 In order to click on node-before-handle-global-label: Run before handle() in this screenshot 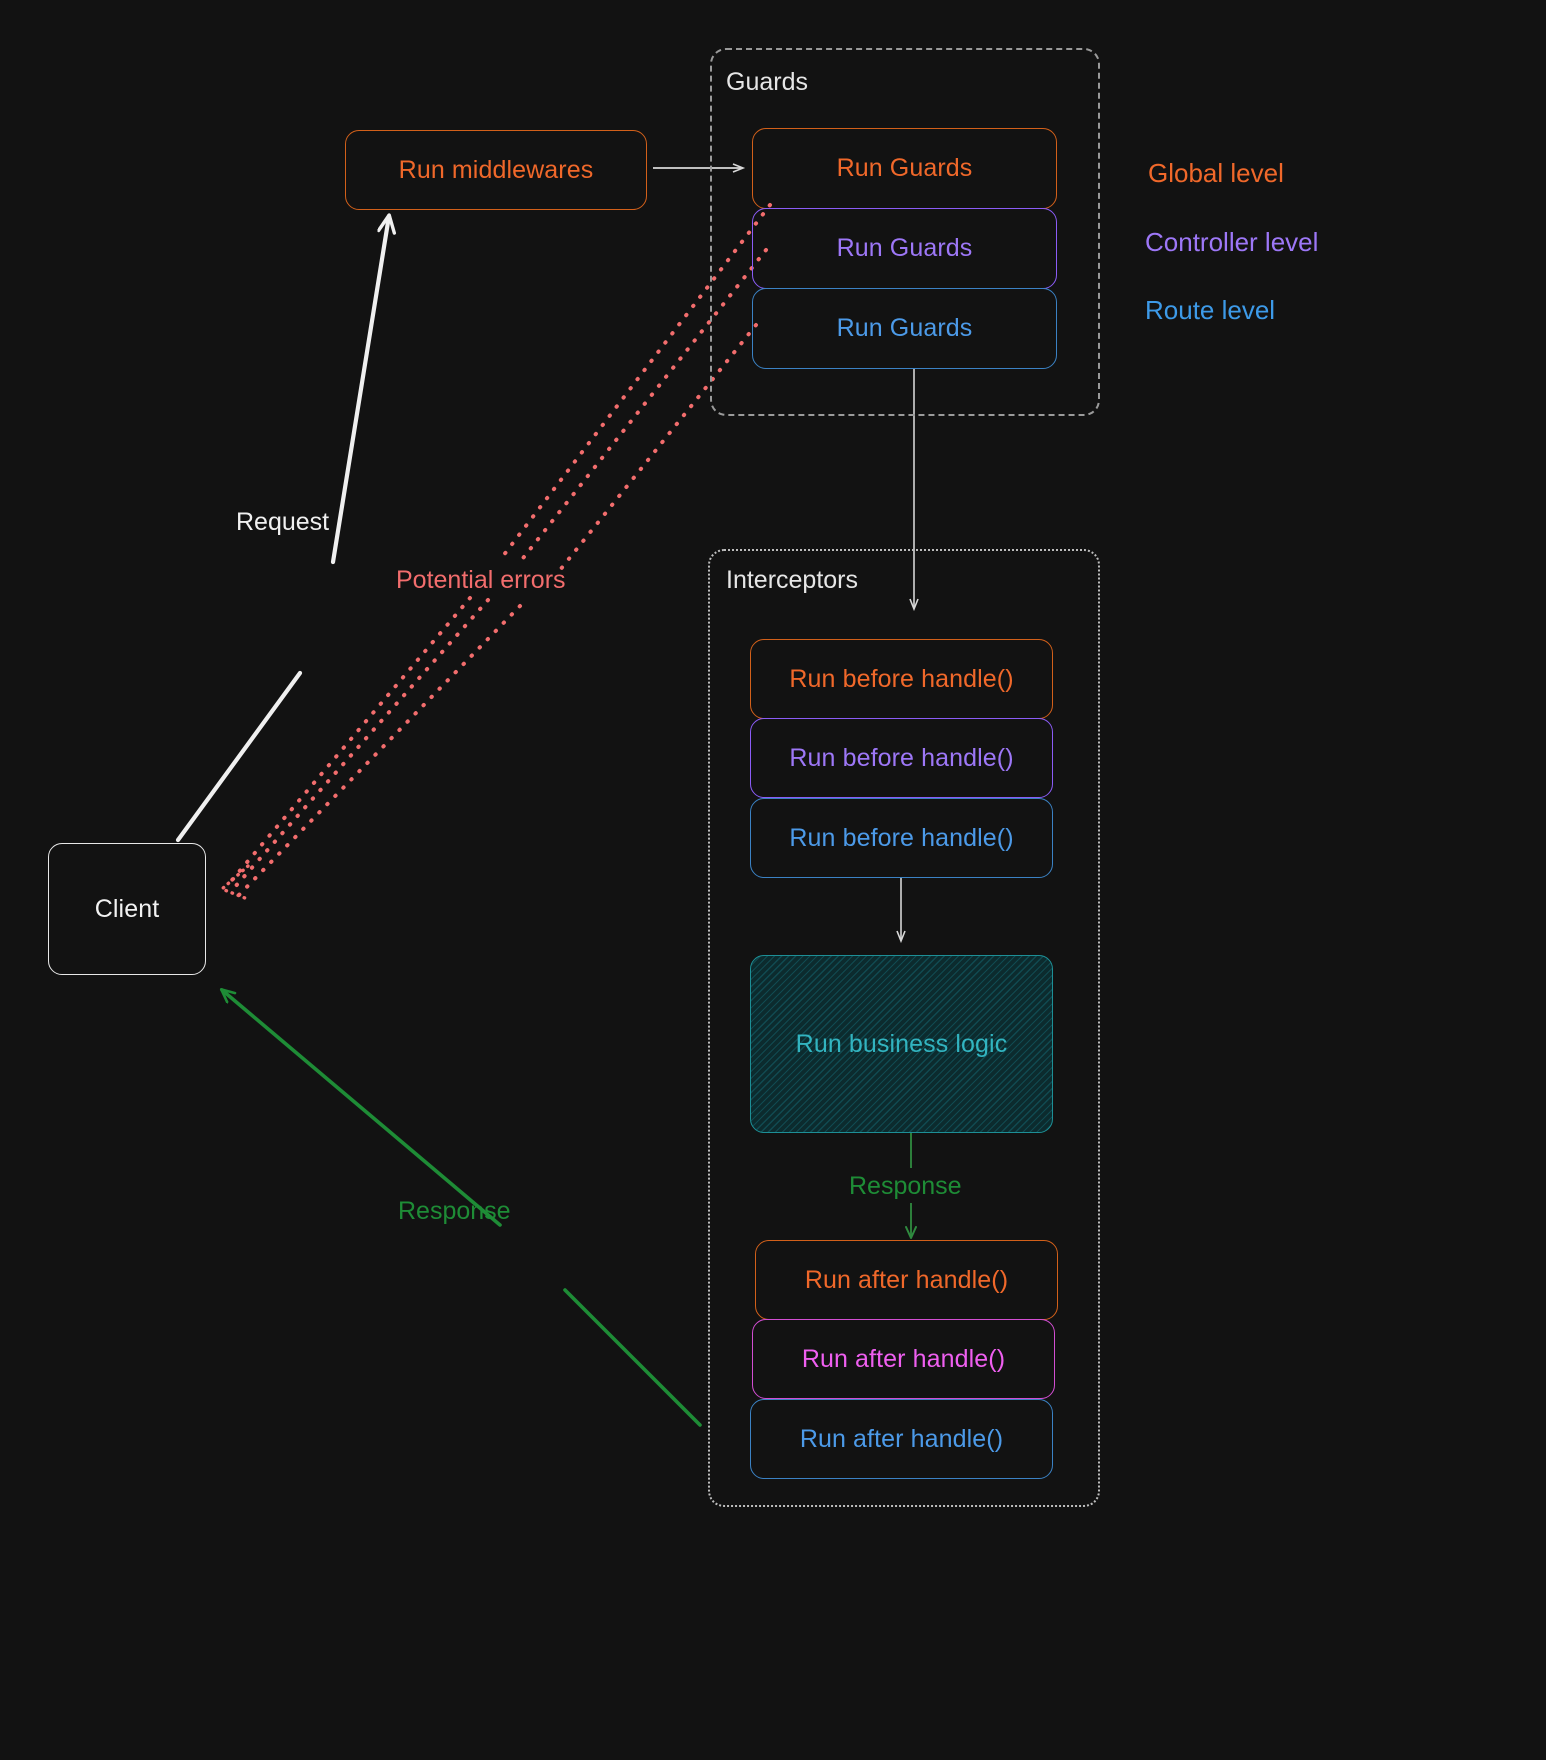, I will do `click(901, 678)`.